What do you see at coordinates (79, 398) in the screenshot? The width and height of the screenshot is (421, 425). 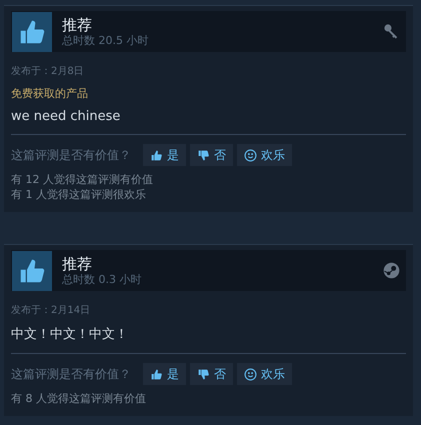 I see `vote-stat: 有 8 人觉得这篇评测有价值` at bounding box center [79, 398].